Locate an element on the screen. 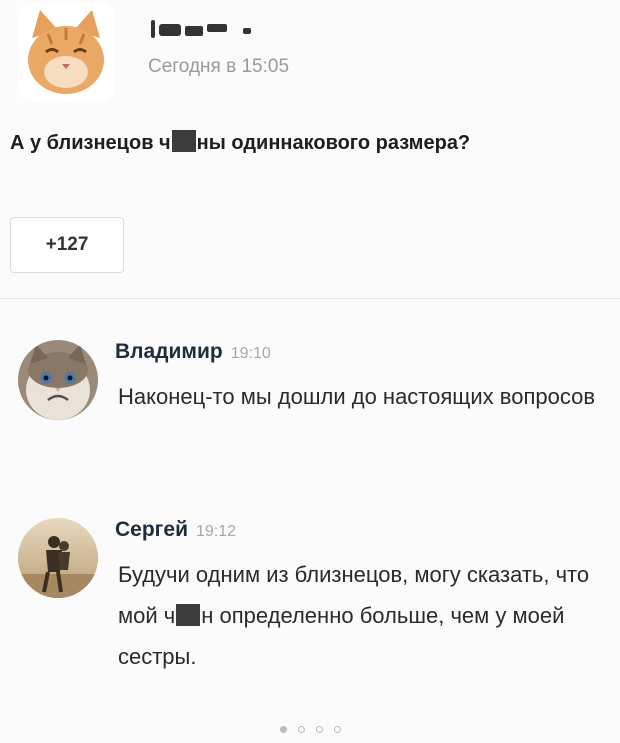 Image resolution: width=620 pixels, height=743 pixels. post-author-avatar is located at coordinates (66, 52).